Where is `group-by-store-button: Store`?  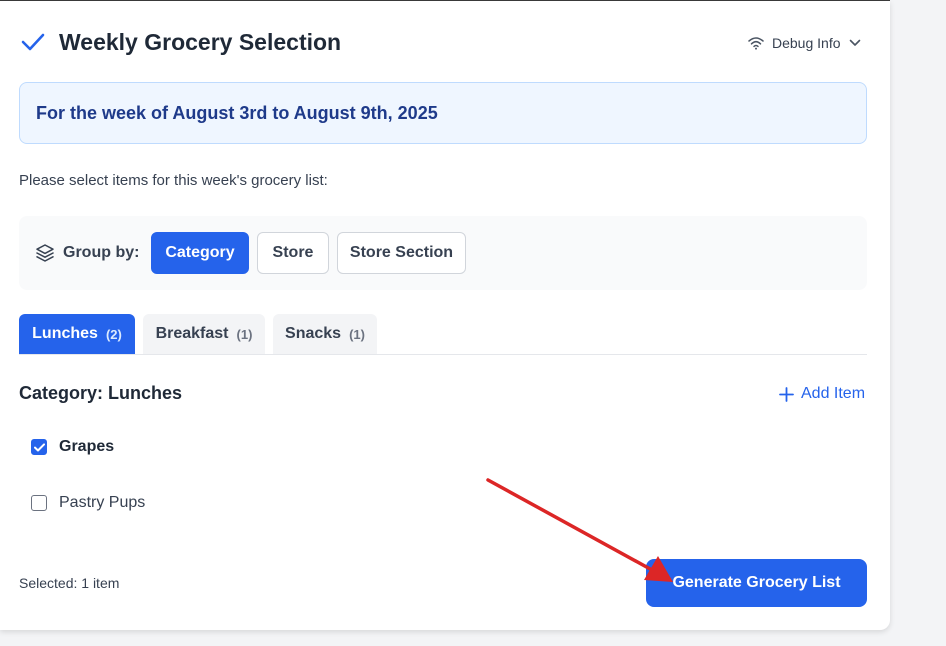 group-by-store-button: Store is located at coordinates (293, 253).